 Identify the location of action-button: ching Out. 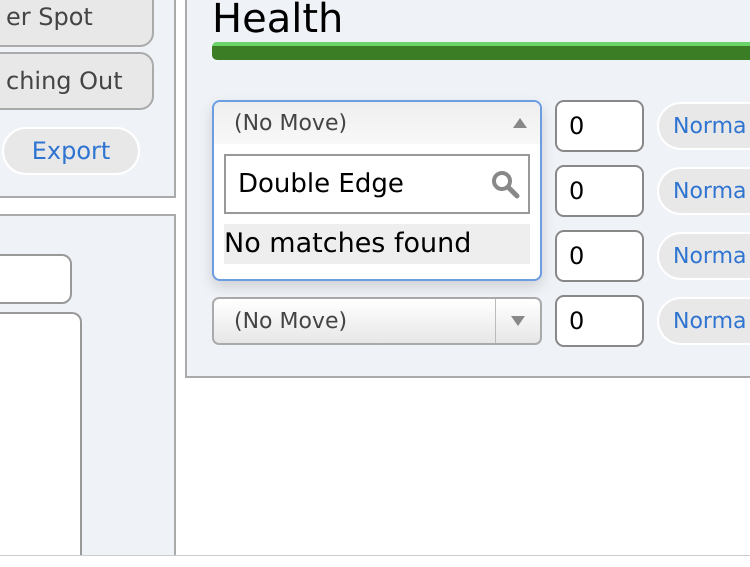
(77, 81).